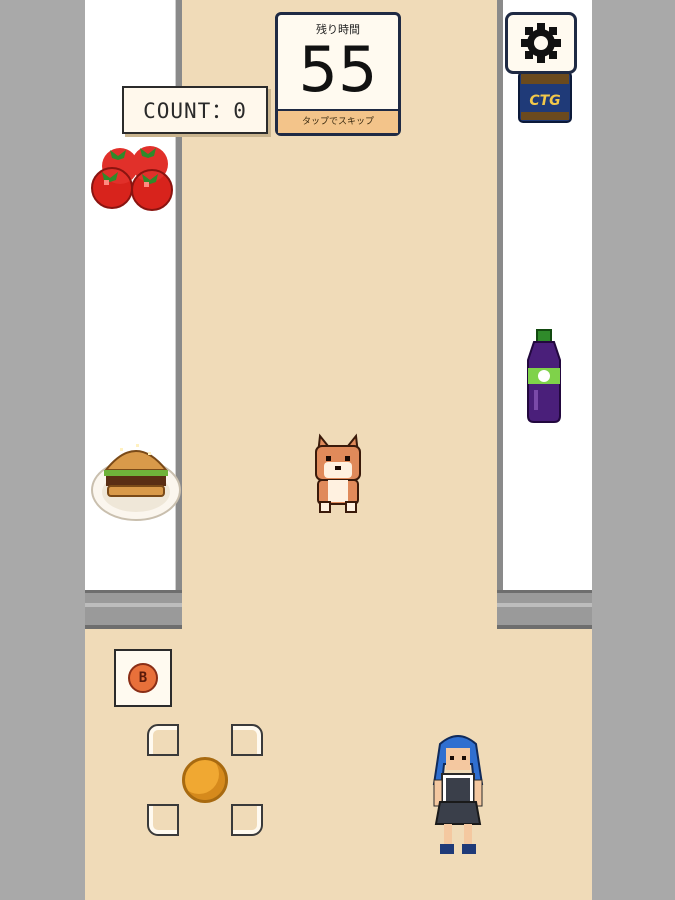 The width and height of the screenshot is (675, 900). I want to click on b-action-button: B, so click(143, 678).